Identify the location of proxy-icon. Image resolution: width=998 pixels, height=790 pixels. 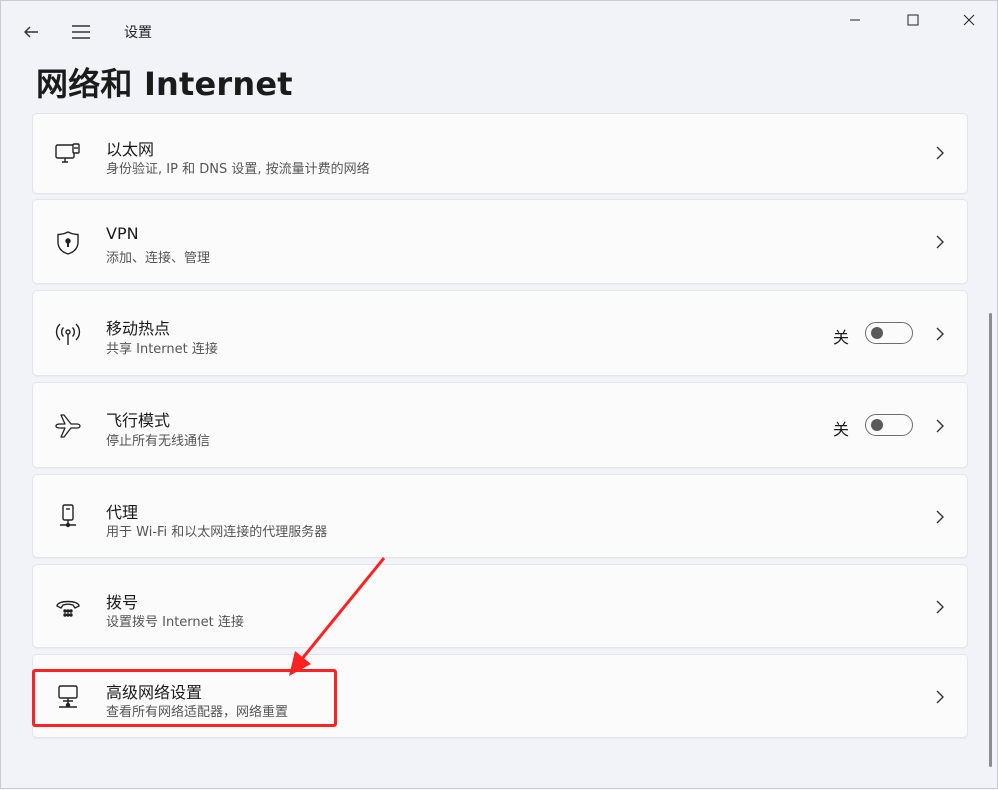
(68, 517).